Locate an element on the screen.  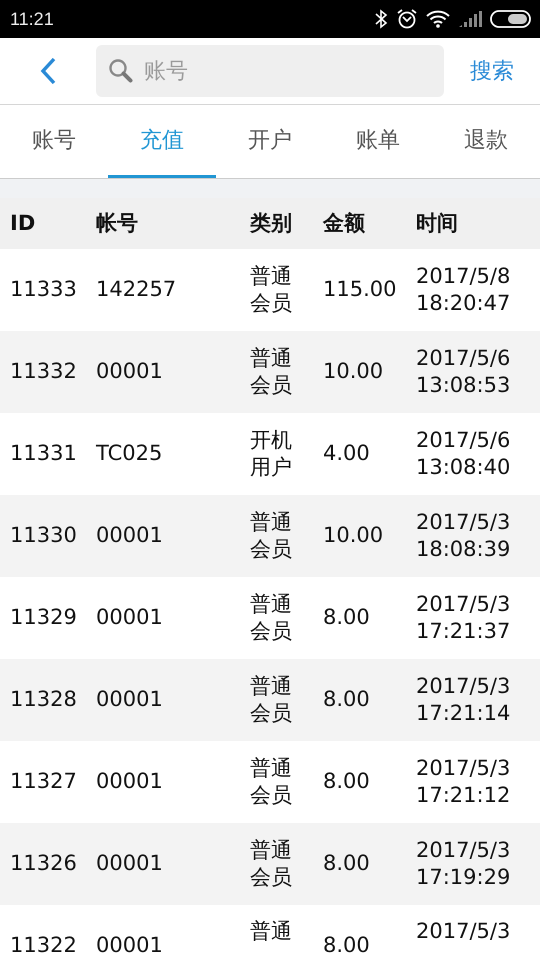
table-cell-text: 2017/5/3 18:08:39 is located at coordinates (464, 535).